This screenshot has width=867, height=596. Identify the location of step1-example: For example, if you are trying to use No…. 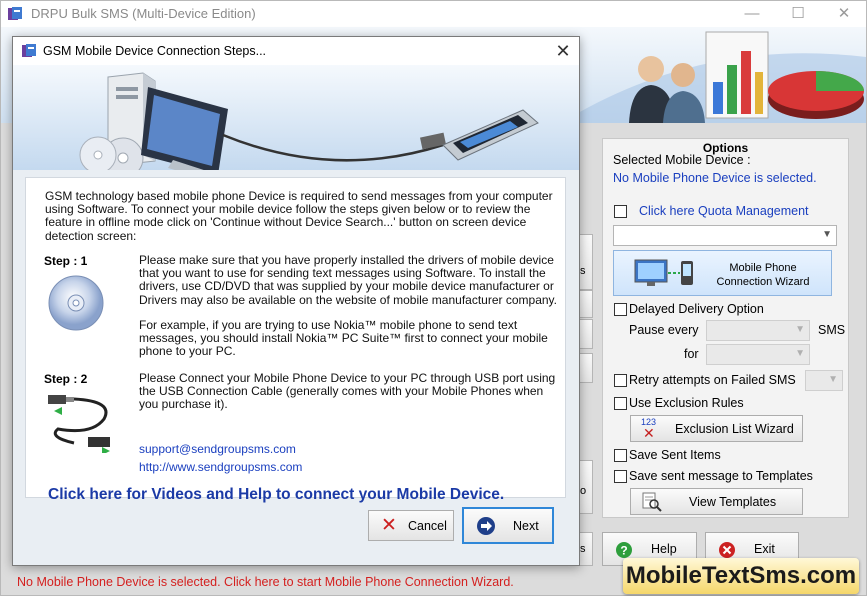
(343, 338).